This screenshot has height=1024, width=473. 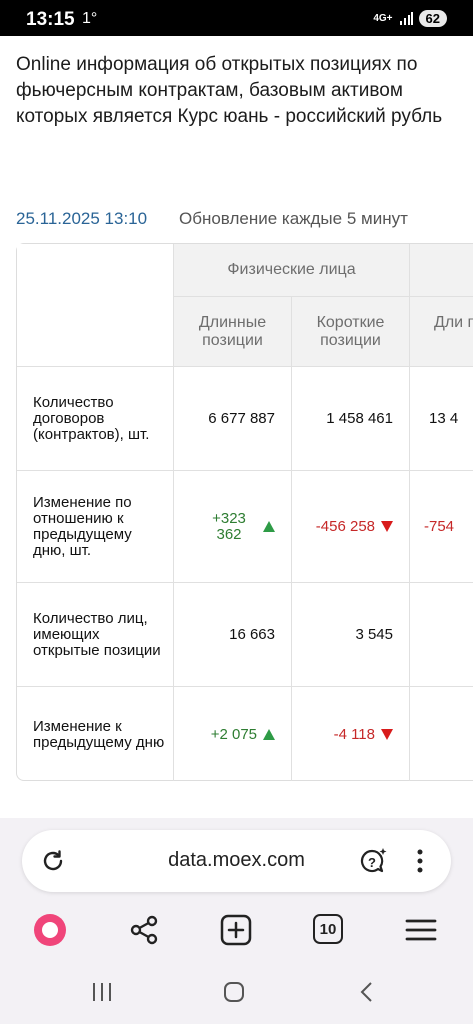 I want to click on cell-contracts-change-long: +323 362, so click(x=233, y=527).